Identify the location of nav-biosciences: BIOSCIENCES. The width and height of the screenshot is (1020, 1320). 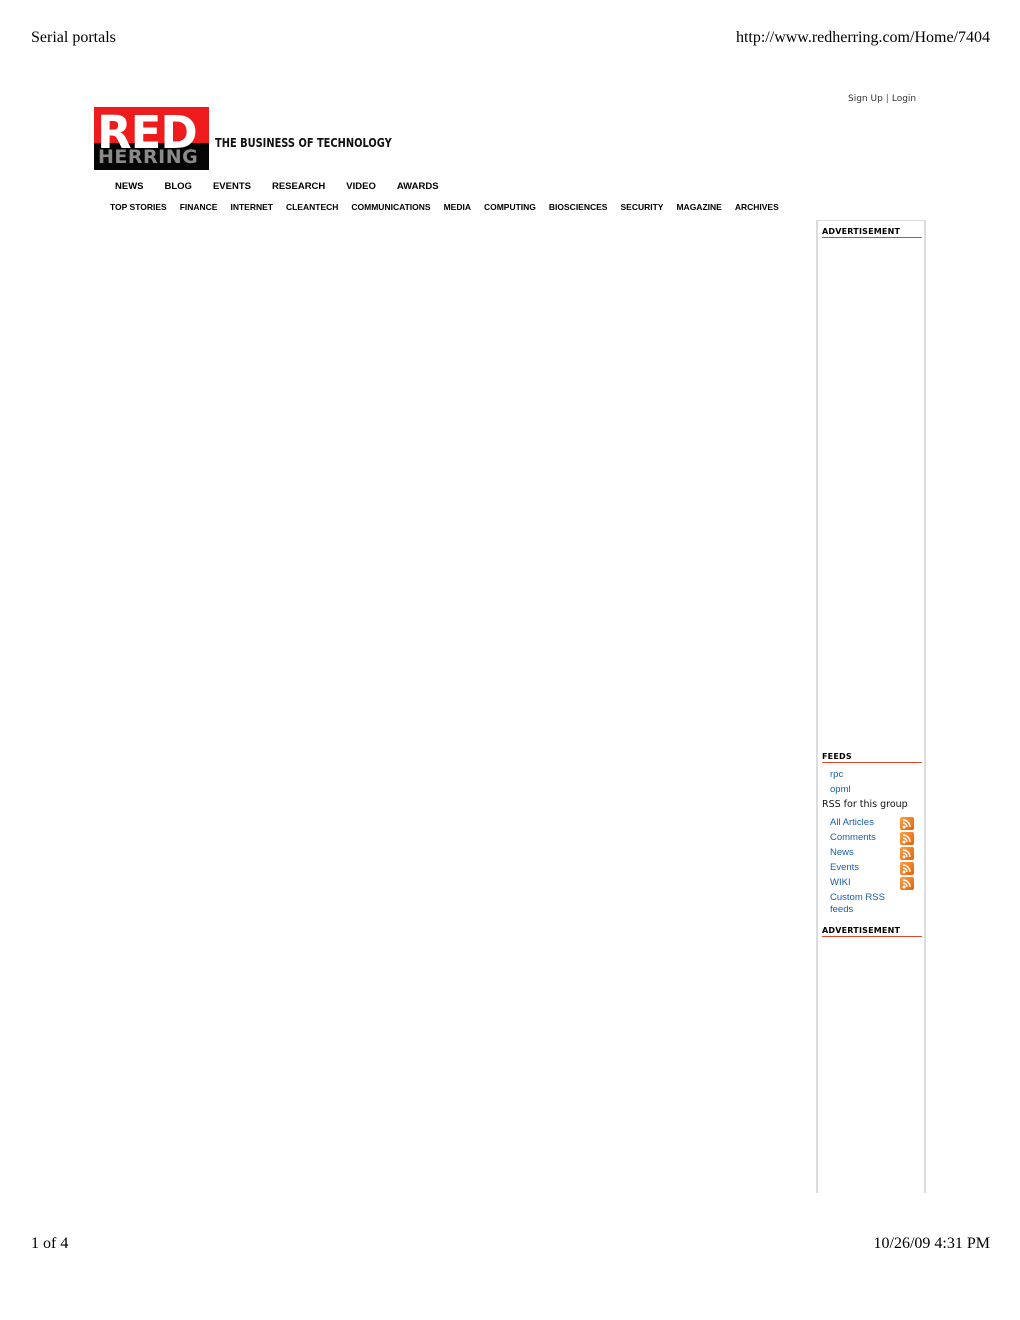
(578, 207).